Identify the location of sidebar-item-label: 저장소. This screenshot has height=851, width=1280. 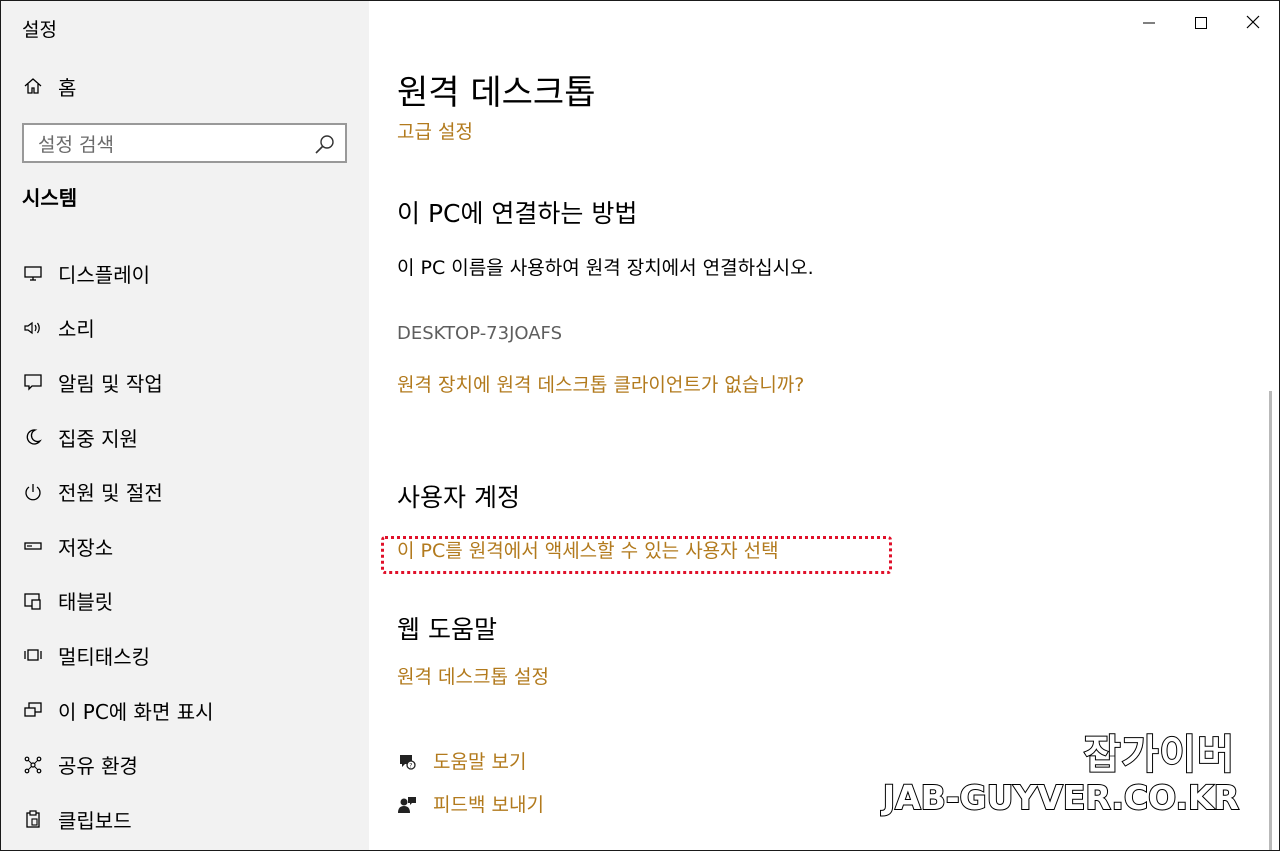
(86, 547).